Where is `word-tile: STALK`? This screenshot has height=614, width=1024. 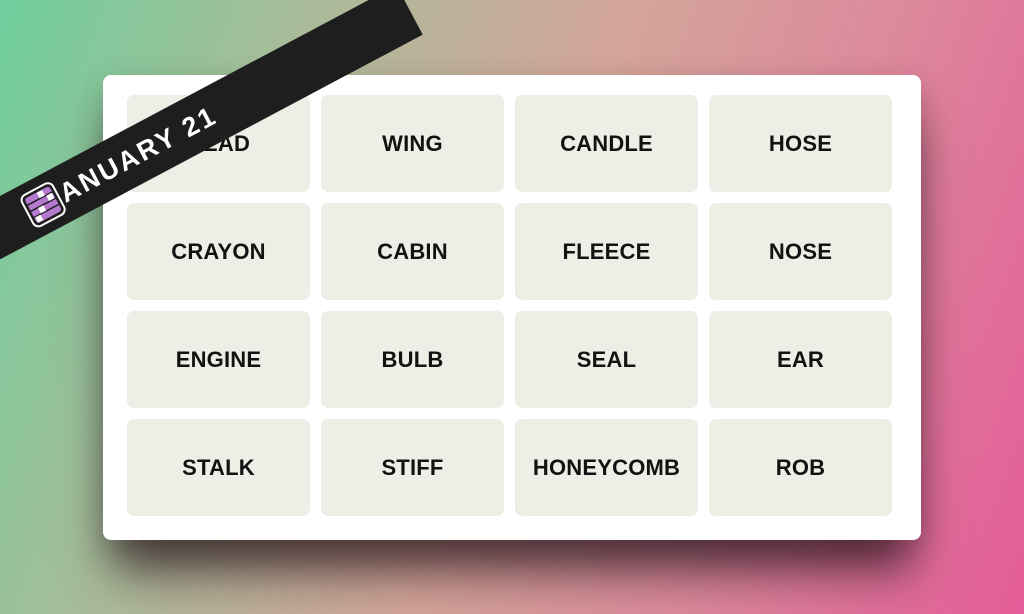
word-tile: STALK is located at coordinates (218, 467).